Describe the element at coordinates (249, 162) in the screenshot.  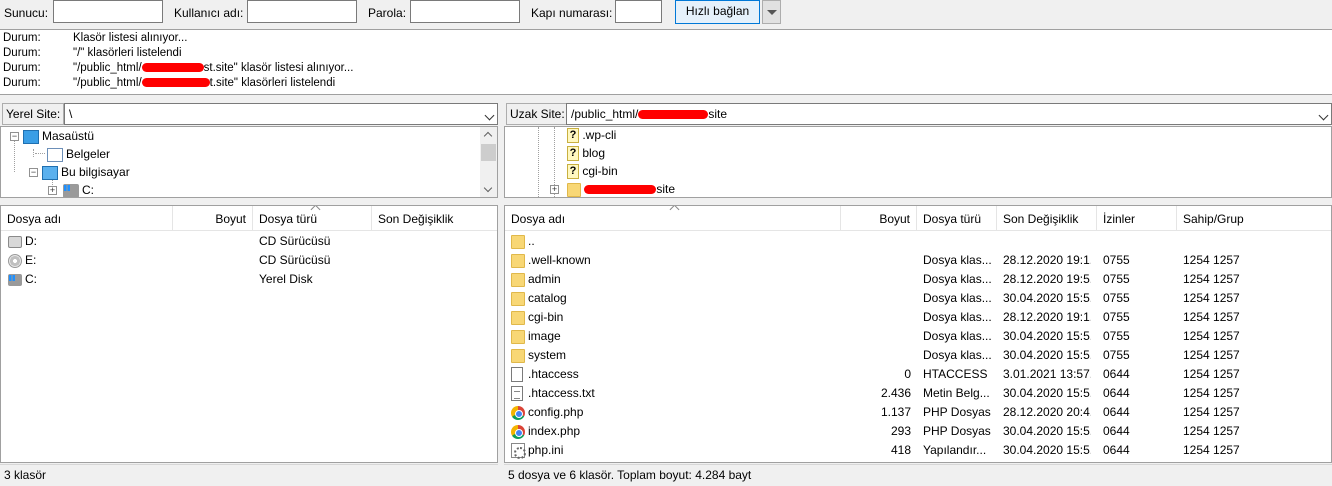
I see `local-directory-tree: − Masaüstü Belgeler − Bu bilgisayar + C:` at that location.